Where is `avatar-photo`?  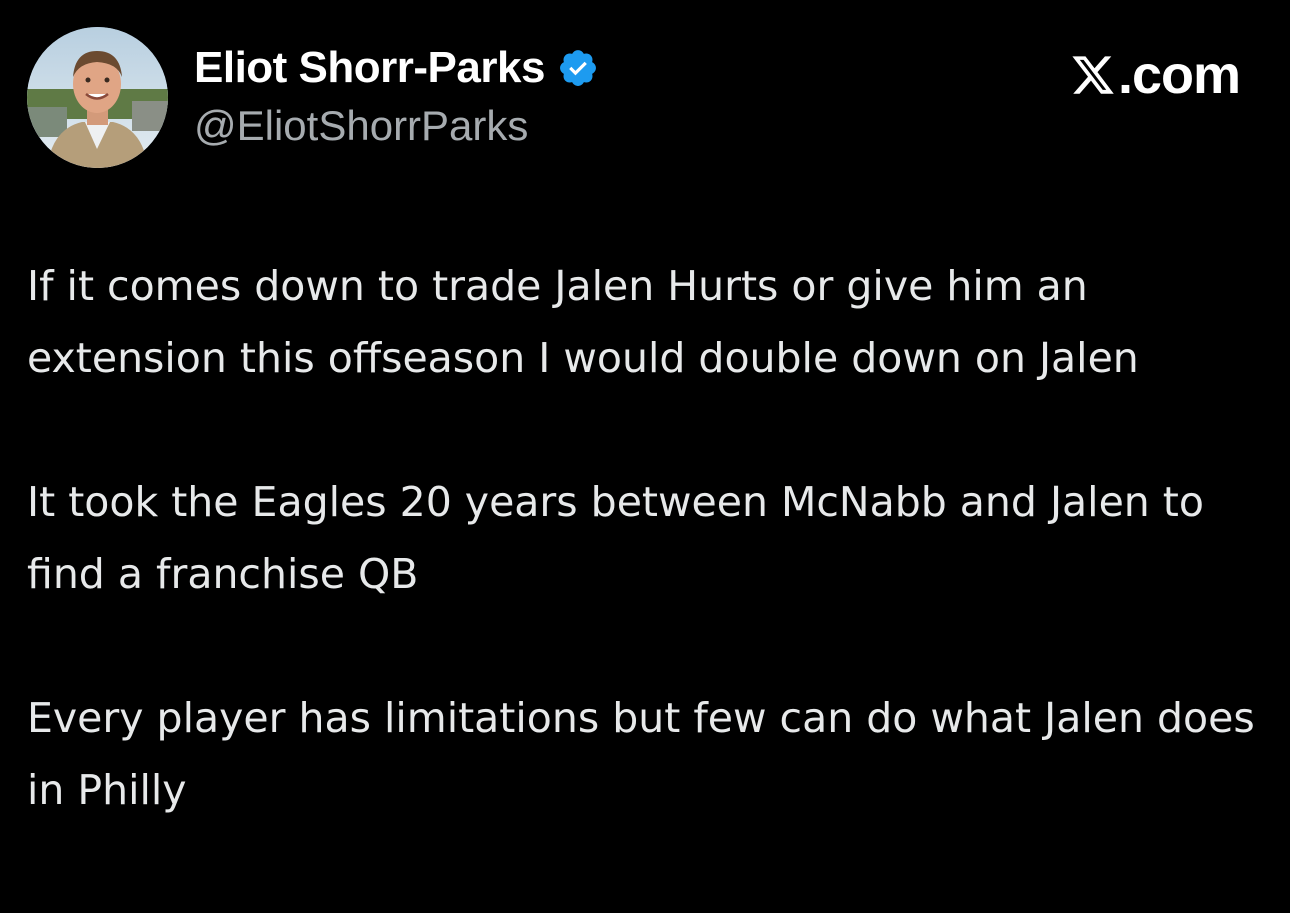
avatar-photo is located at coordinates (97, 97).